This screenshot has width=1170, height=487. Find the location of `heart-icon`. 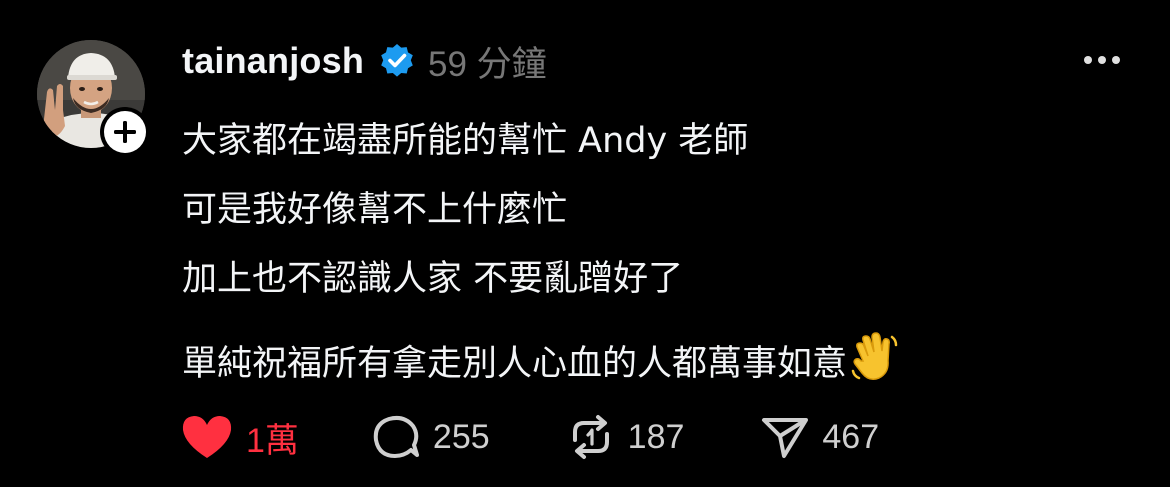

heart-icon is located at coordinates (207, 437).